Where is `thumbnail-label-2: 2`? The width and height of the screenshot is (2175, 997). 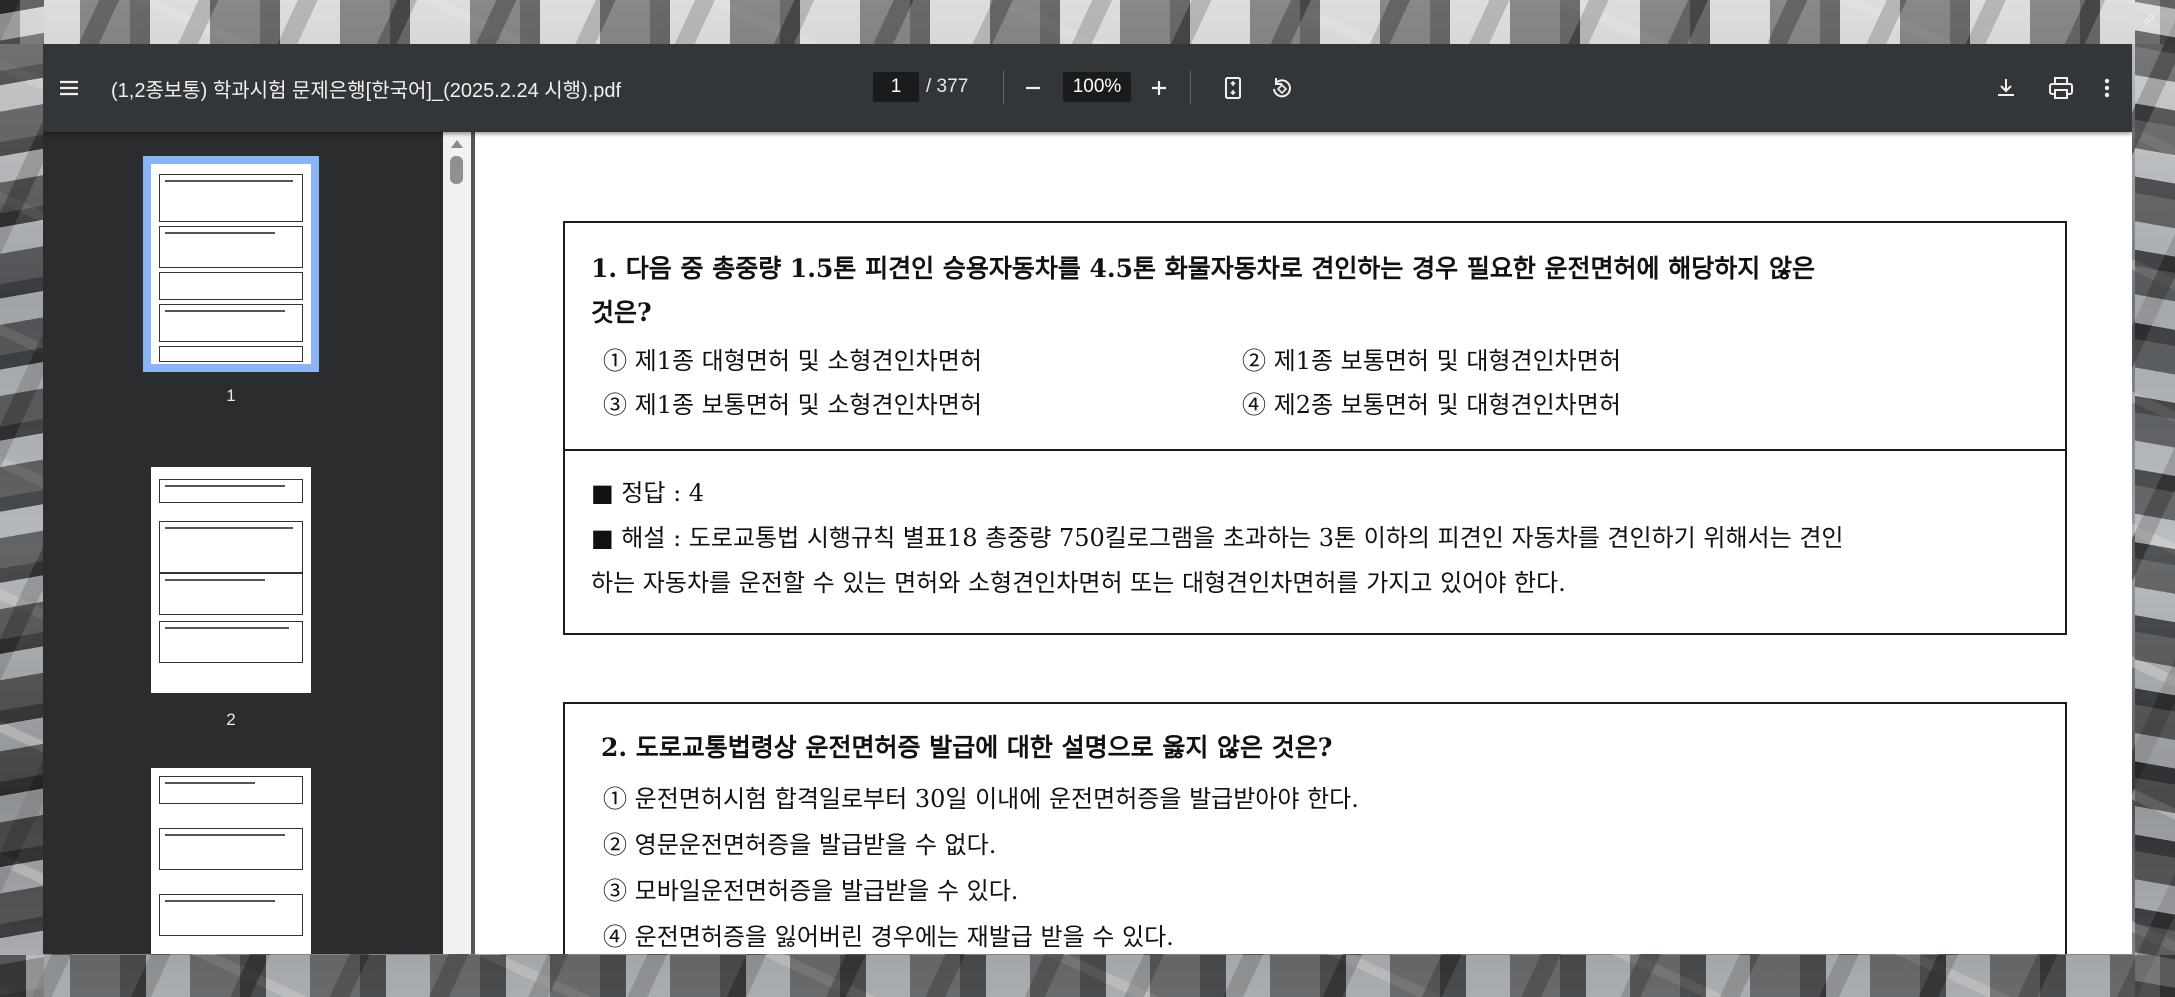 thumbnail-label-2: 2 is located at coordinates (231, 719).